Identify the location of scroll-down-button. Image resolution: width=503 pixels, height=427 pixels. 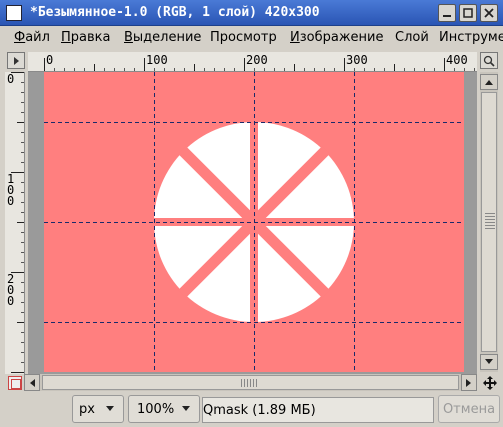
(489, 362).